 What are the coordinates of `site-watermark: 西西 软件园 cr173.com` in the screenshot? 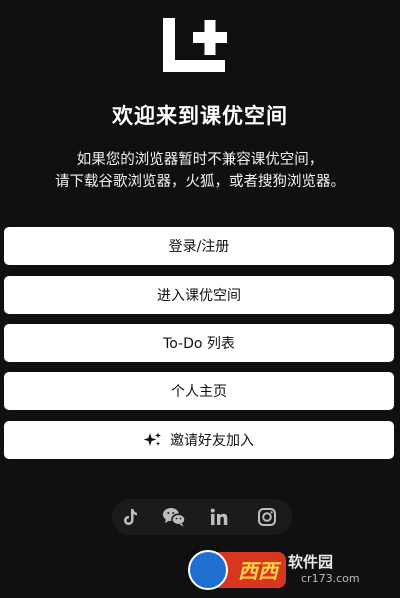 It's located at (288, 570).